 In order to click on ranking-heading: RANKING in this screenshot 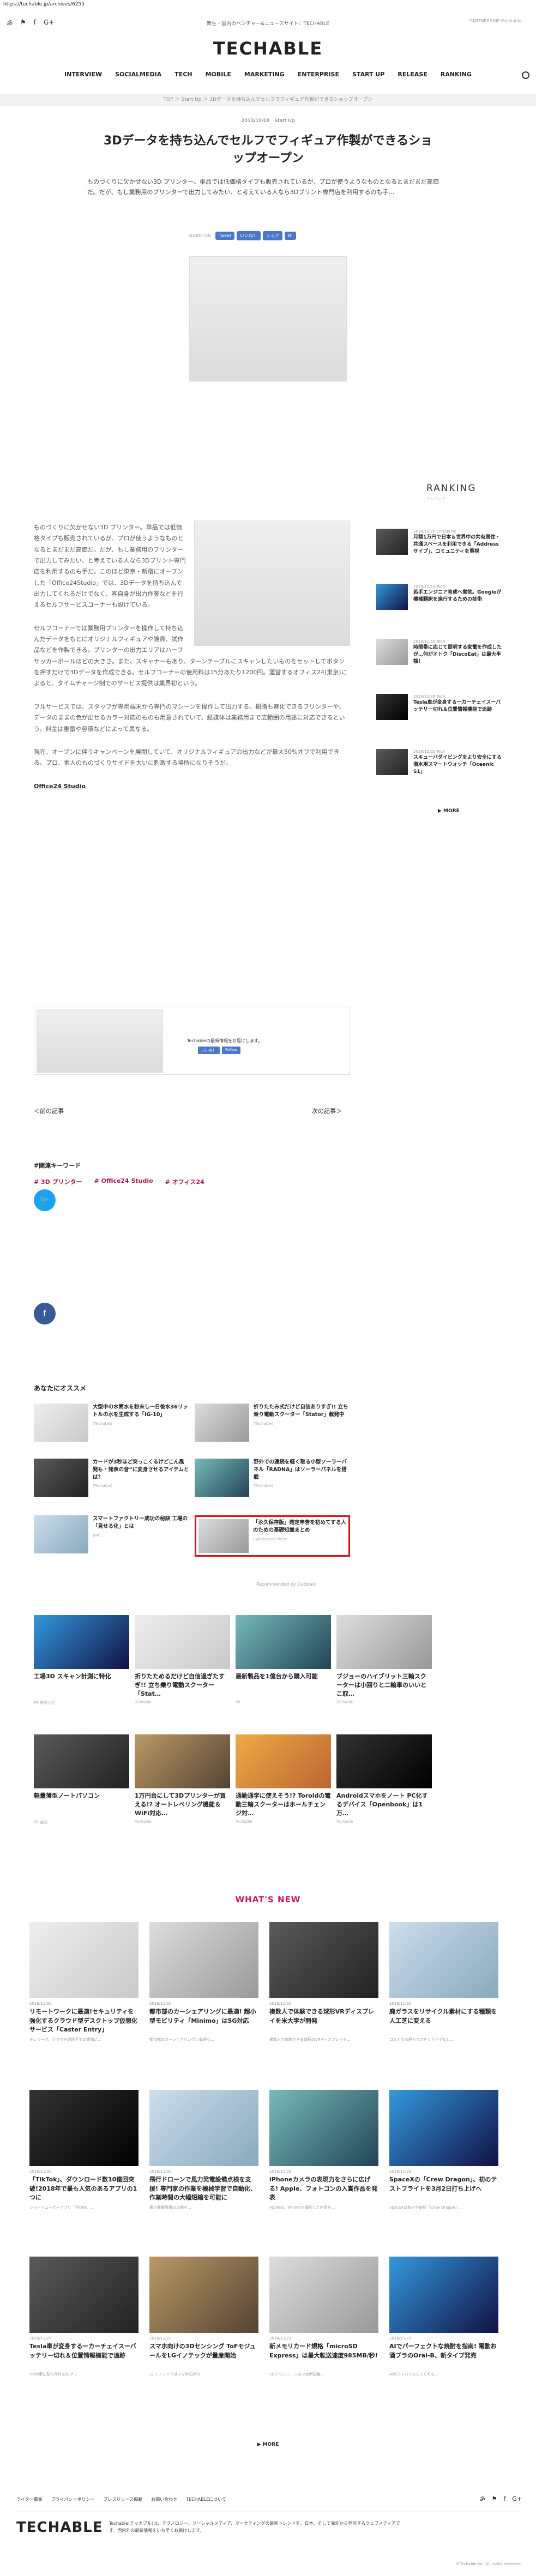, I will do `click(451, 488)`.